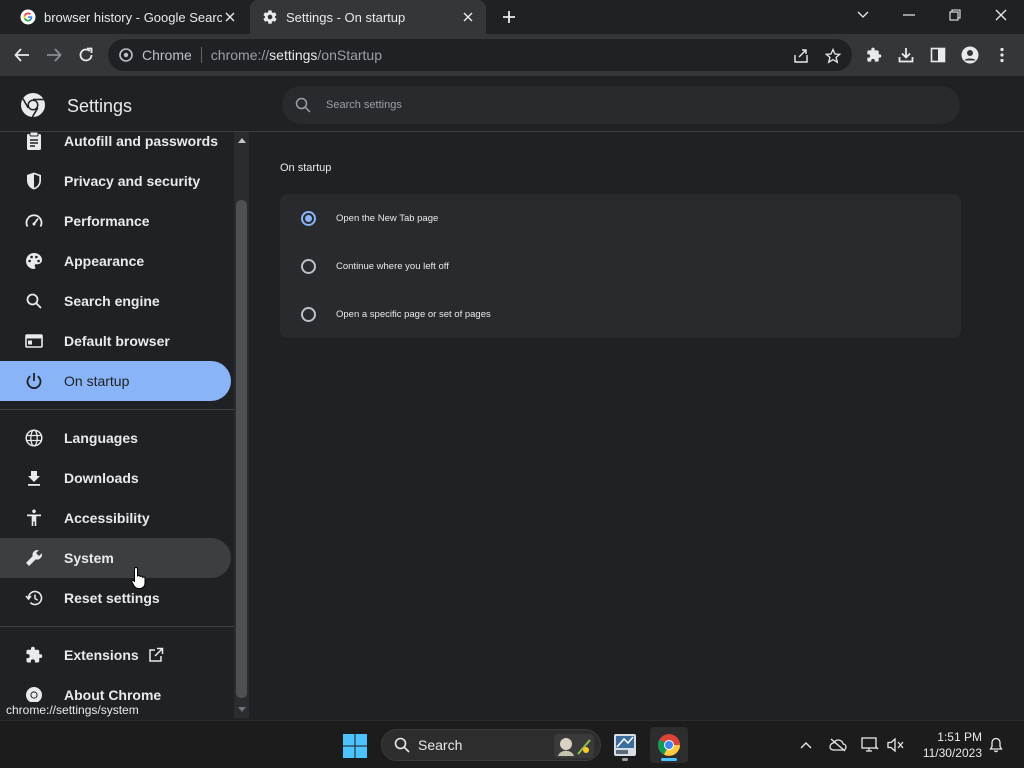 The width and height of the screenshot is (1024, 768). I want to click on new-tab-button, so click(509, 17).